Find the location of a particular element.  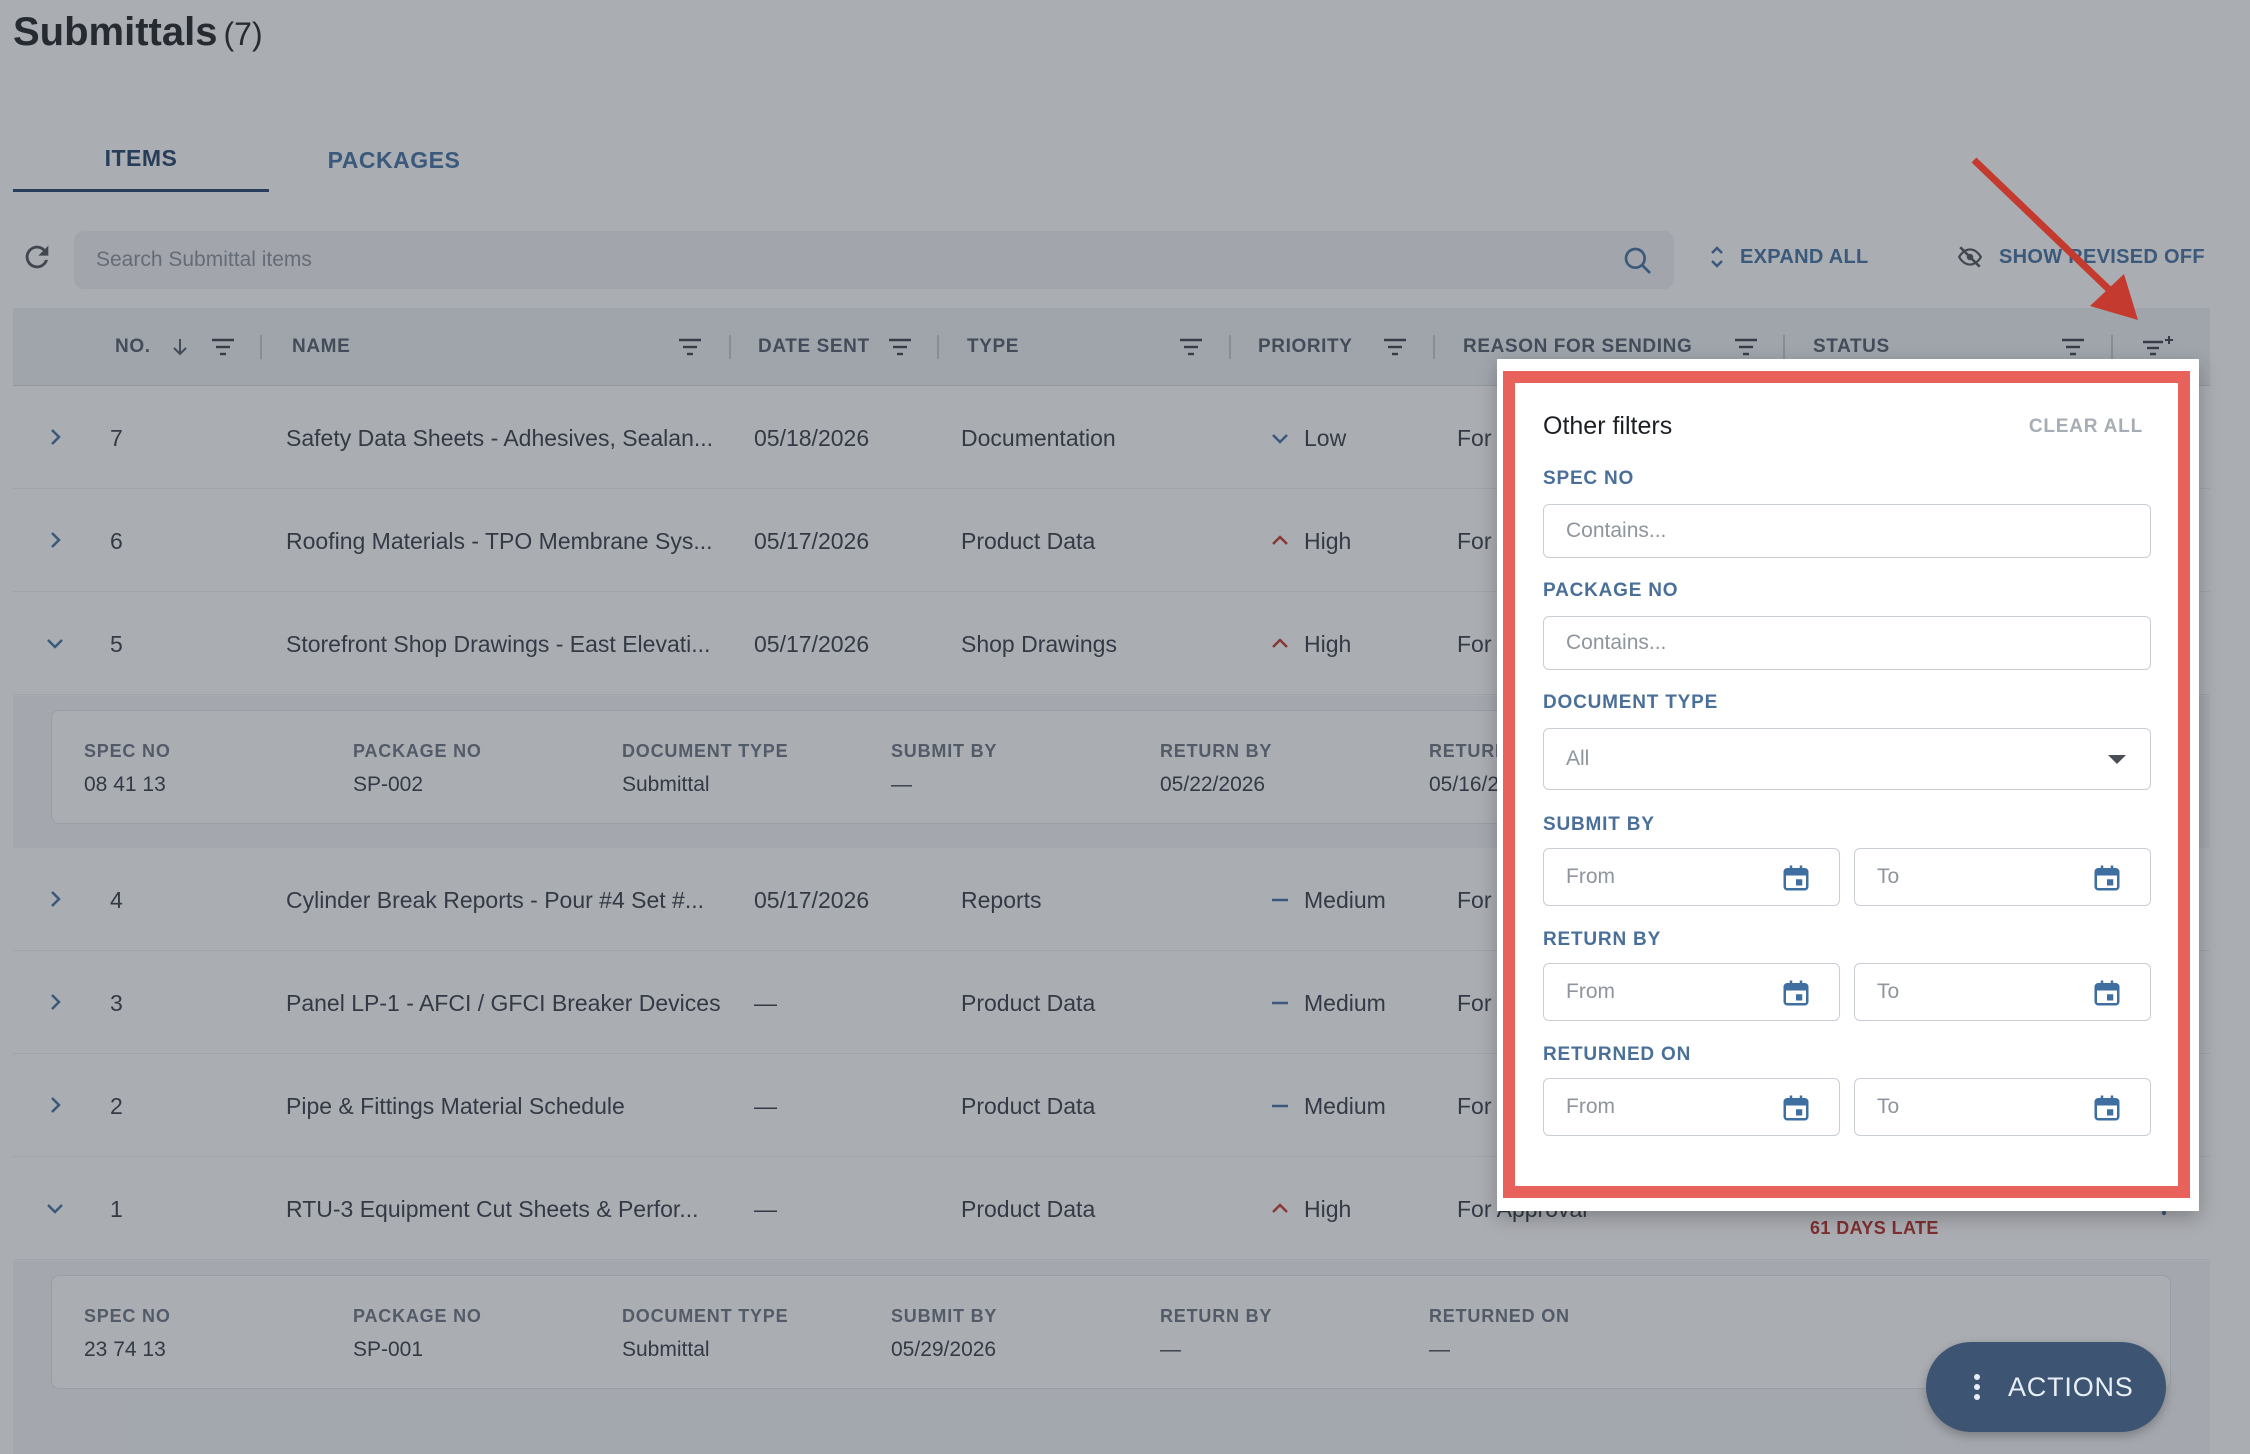

caret-down-icon is located at coordinates (2117, 759).